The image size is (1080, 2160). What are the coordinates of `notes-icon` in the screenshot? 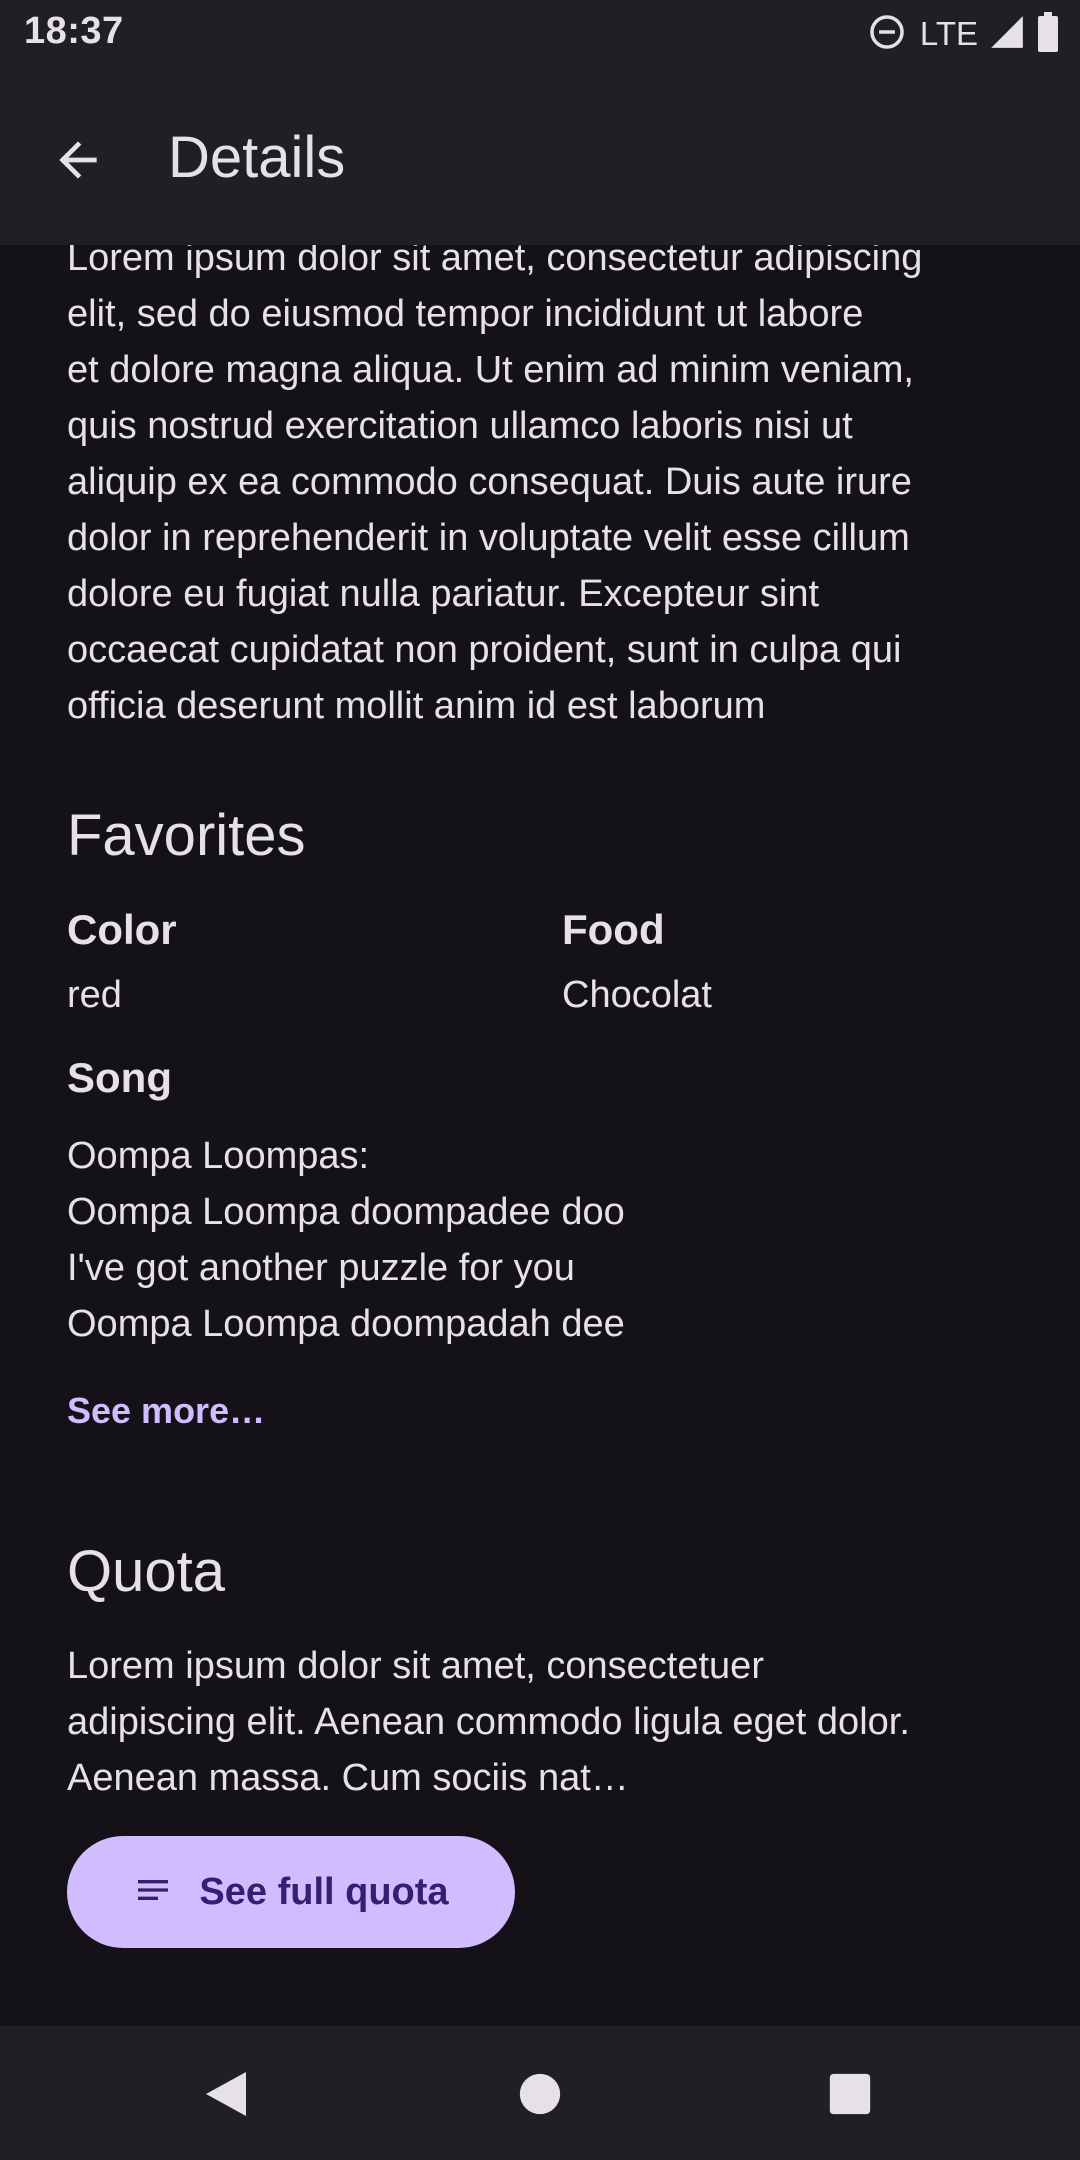 It's located at (153, 1892).